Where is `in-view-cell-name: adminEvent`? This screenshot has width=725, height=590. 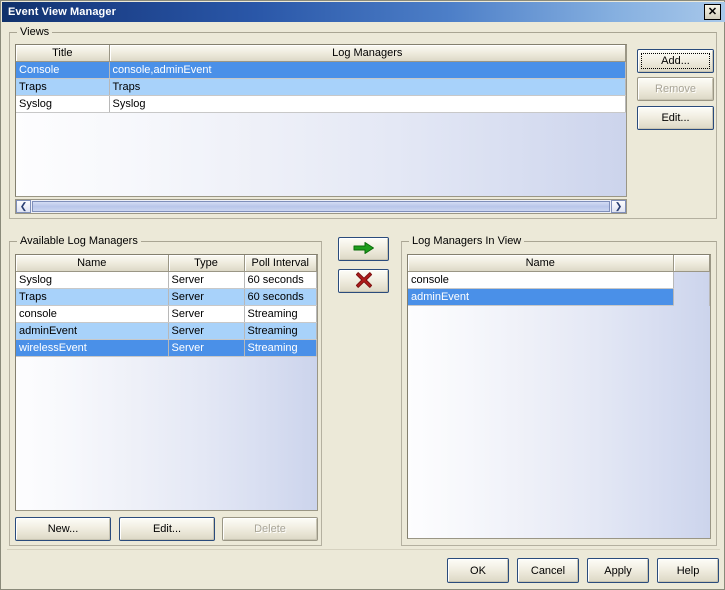 in-view-cell-name: adminEvent is located at coordinates (541, 297).